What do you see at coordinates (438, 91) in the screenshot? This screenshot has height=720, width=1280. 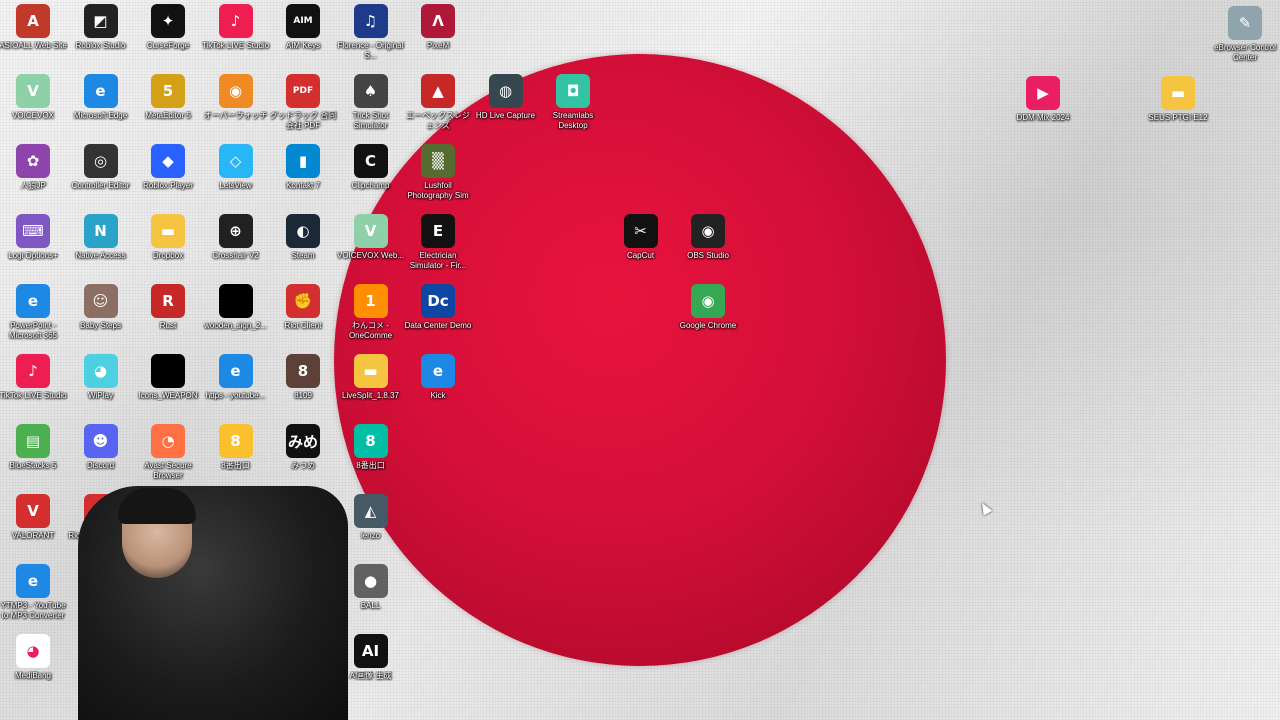 I see `apex-icon: ▲` at bounding box center [438, 91].